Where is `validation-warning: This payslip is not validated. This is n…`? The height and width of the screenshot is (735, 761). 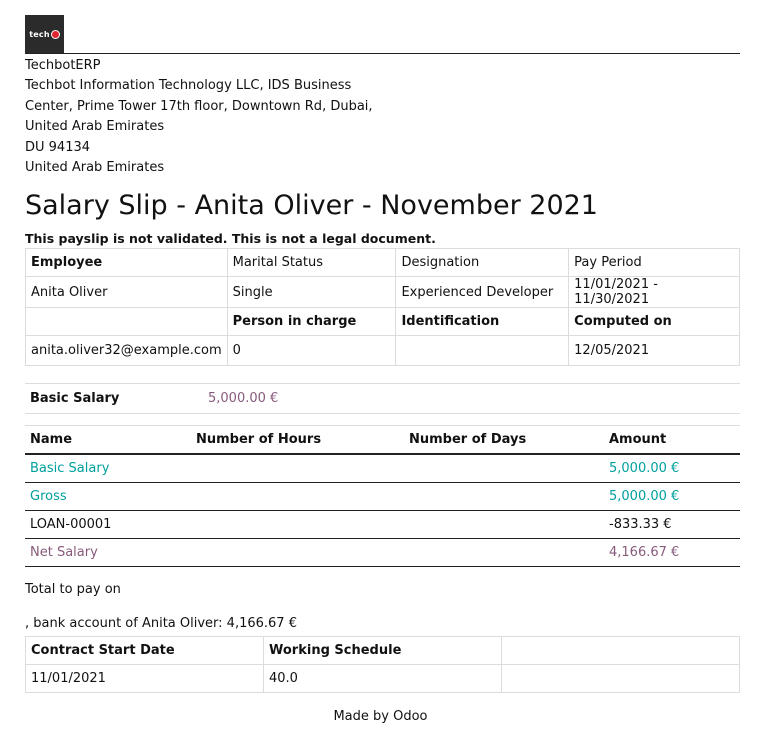
validation-warning: This payslip is not validated. This is n… is located at coordinates (230, 238).